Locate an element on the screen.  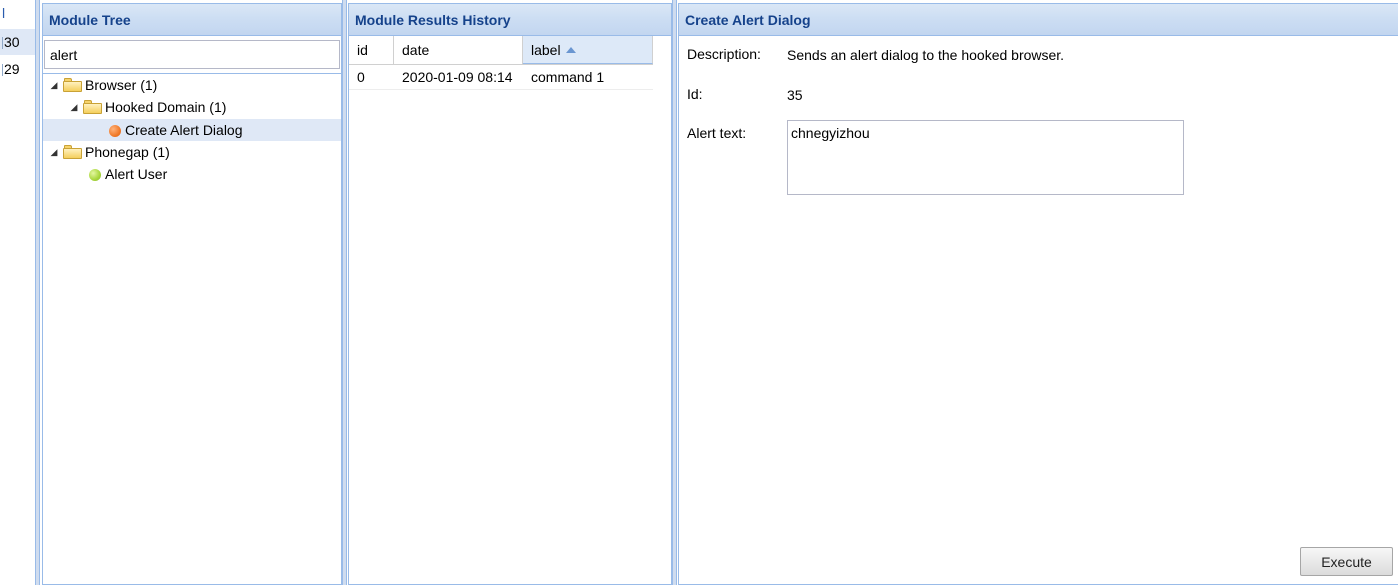
column-header-date: date is located at coordinates (458, 50).